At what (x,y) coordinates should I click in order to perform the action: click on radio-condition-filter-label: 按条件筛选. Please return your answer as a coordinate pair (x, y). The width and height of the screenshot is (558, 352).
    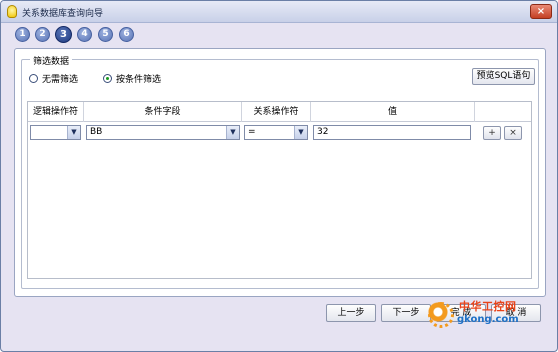
    Looking at the image, I should click on (139, 79).